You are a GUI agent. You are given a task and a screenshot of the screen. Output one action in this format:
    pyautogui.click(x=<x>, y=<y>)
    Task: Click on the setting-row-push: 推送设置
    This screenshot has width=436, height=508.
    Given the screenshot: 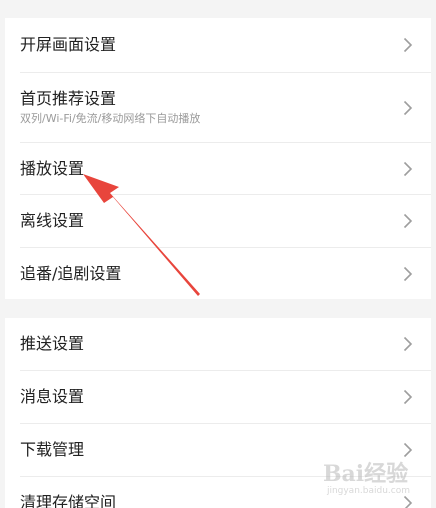 What is the action you would take?
    pyautogui.click(x=218, y=344)
    